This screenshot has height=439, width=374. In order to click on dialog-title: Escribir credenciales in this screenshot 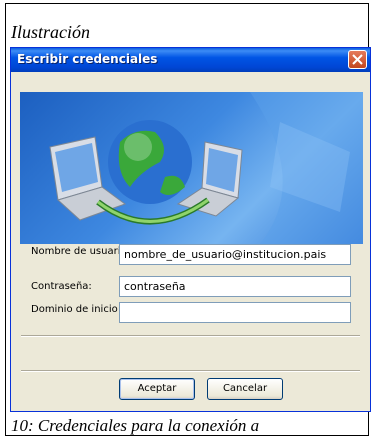, I will do `click(87, 59)`.